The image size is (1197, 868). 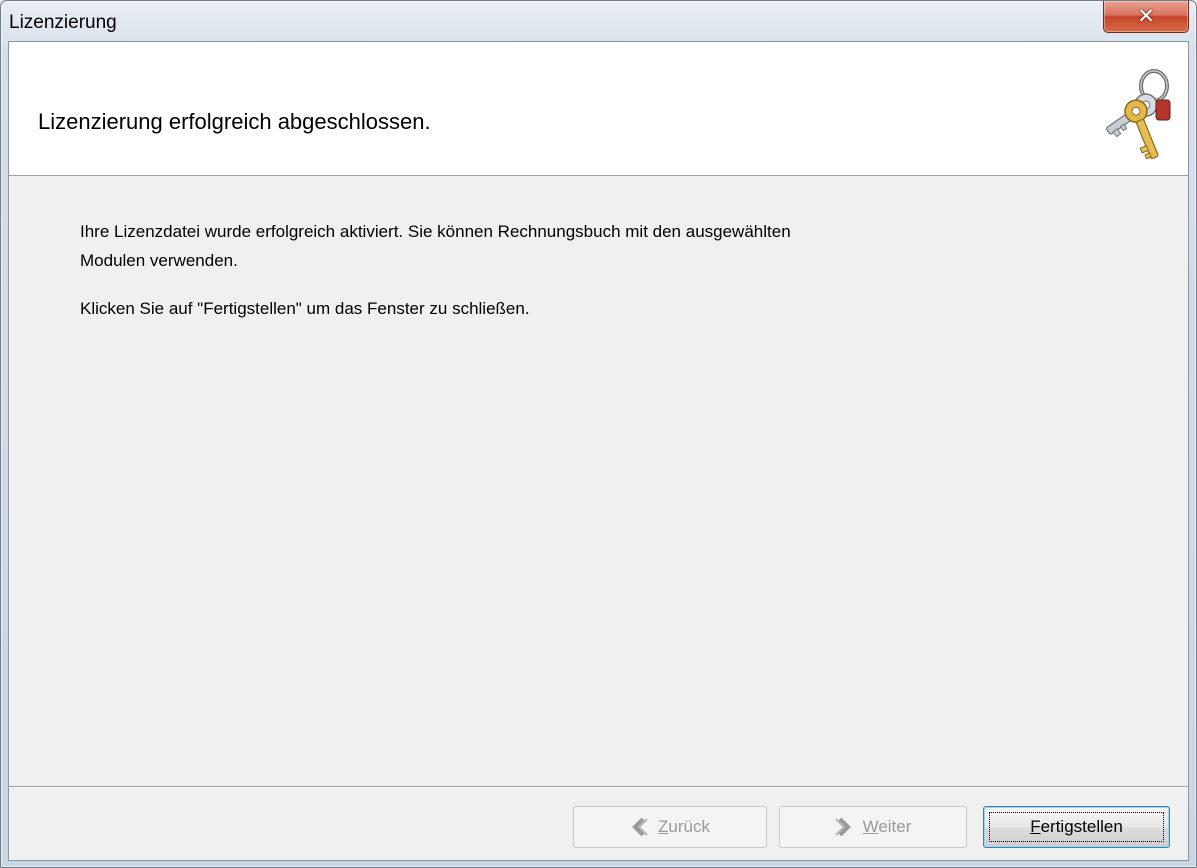 What do you see at coordinates (684, 826) in the screenshot?
I see `back-button-label: Zurück` at bounding box center [684, 826].